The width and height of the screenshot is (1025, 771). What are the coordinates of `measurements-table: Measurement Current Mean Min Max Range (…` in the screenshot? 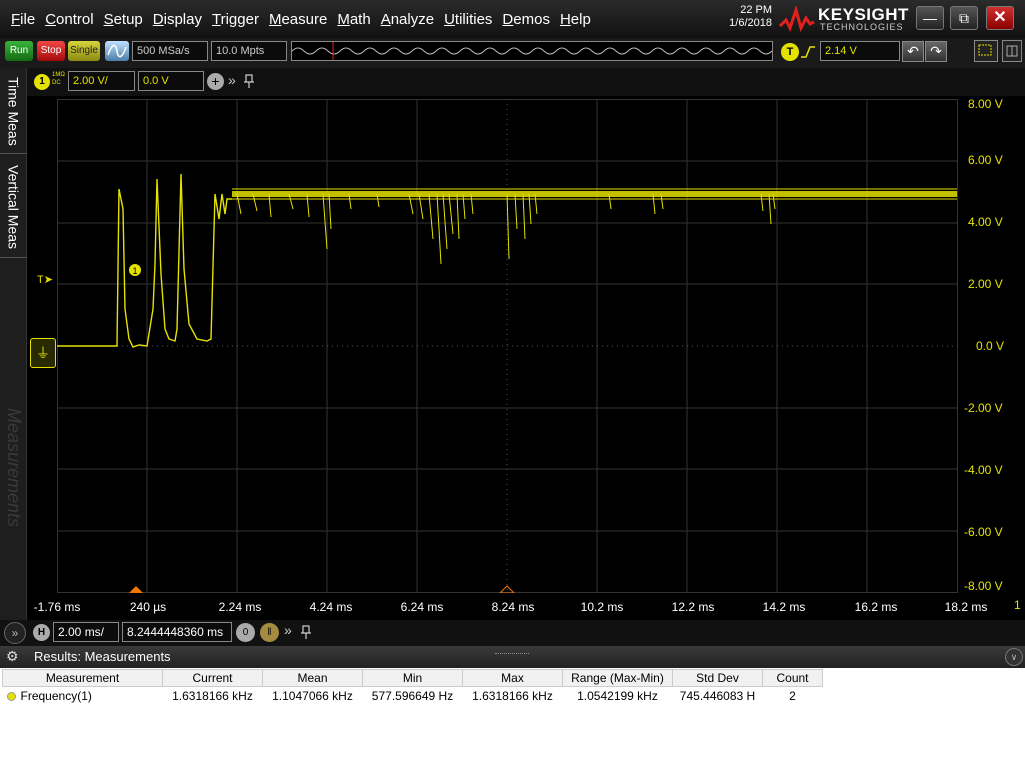 It's located at (412, 687).